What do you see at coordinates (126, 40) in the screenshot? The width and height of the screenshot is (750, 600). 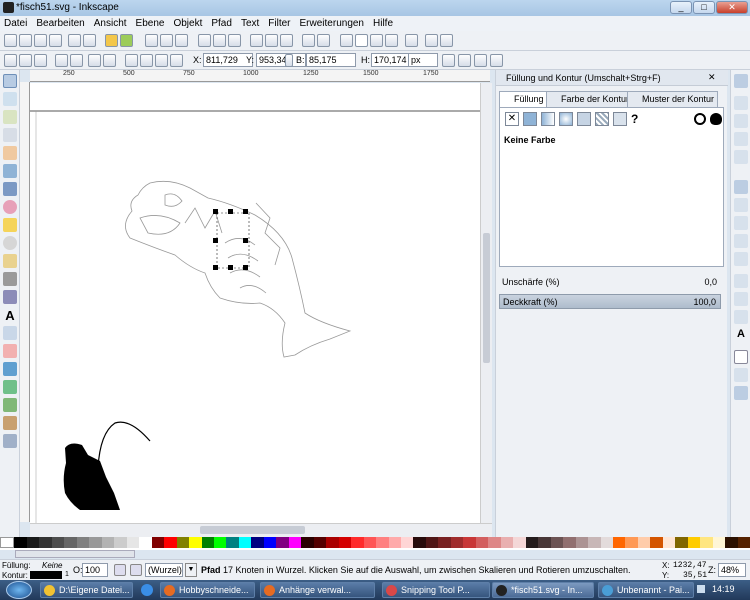 I see `redo-icon` at bounding box center [126, 40].